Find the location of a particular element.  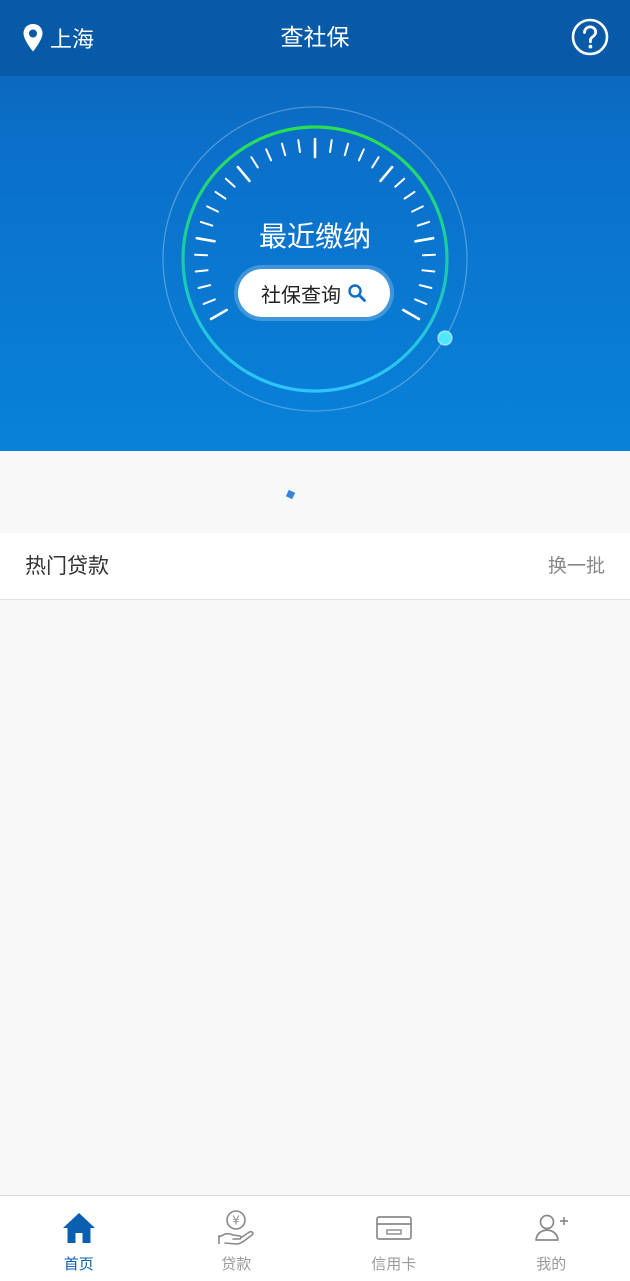

credit-card-icon is located at coordinates (394, 1228).